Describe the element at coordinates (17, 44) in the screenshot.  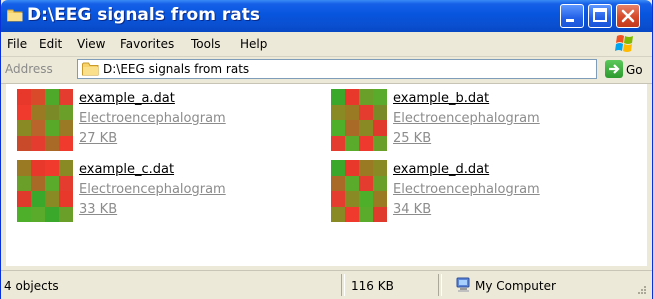
I see `menu-file: File` at that location.